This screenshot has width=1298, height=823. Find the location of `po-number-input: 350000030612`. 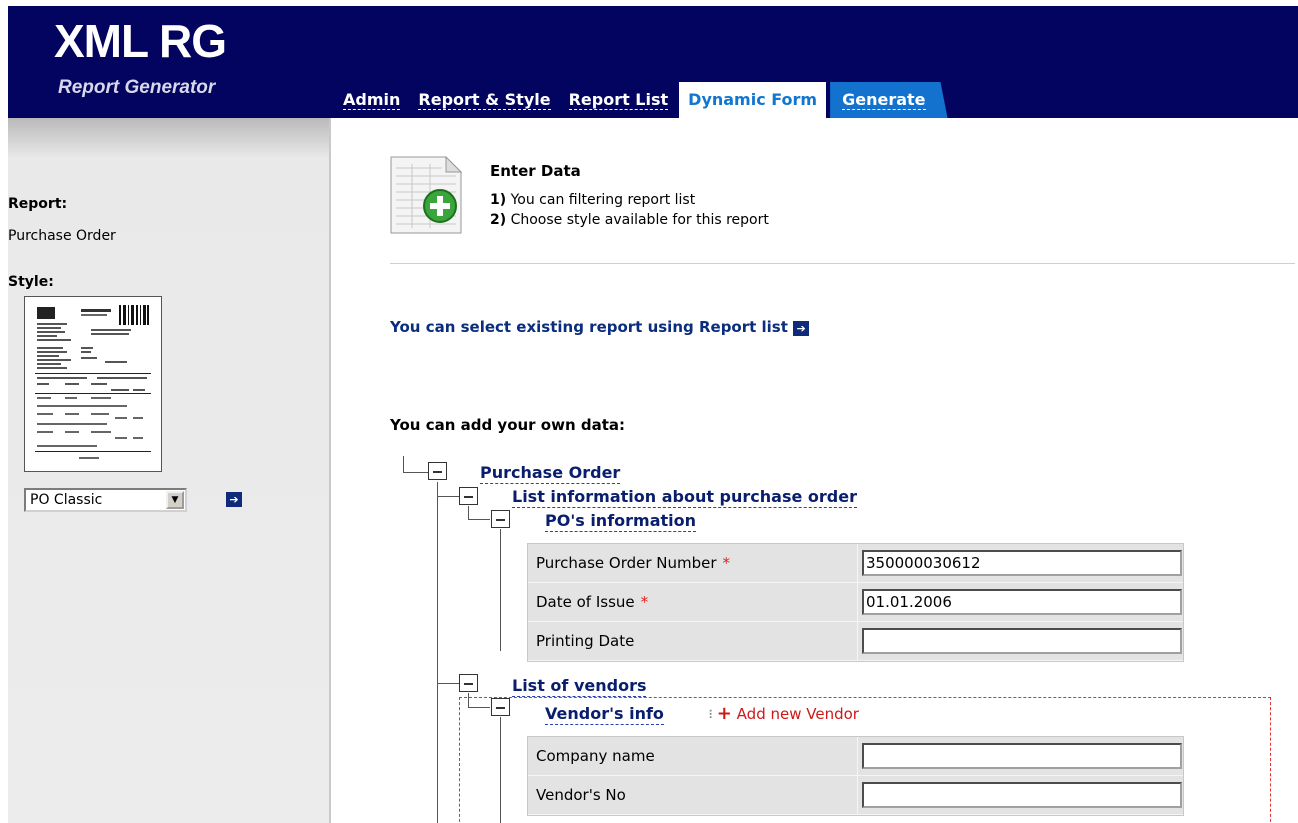

po-number-input: 350000030612 is located at coordinates (1022, 563).